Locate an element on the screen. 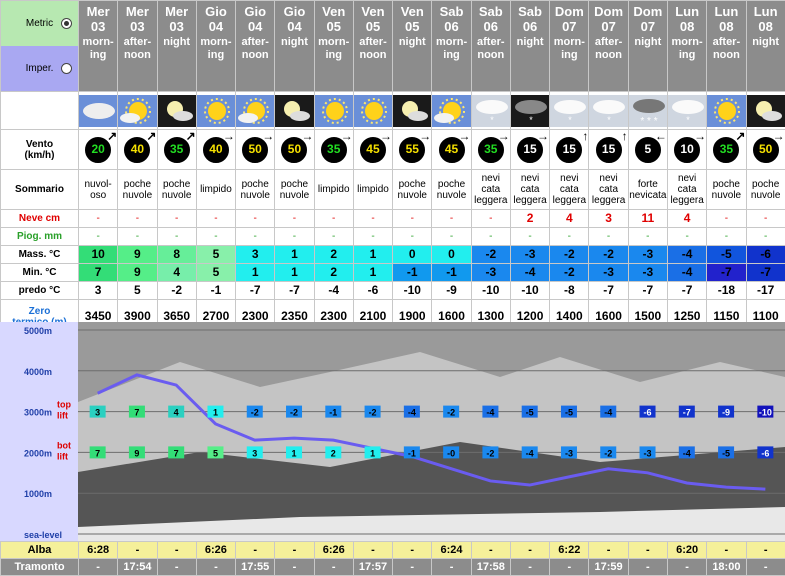 Image resolution: width=785 pixels, height=576 pixels. weather-cell: * * * is located at coordinates (647, 110).